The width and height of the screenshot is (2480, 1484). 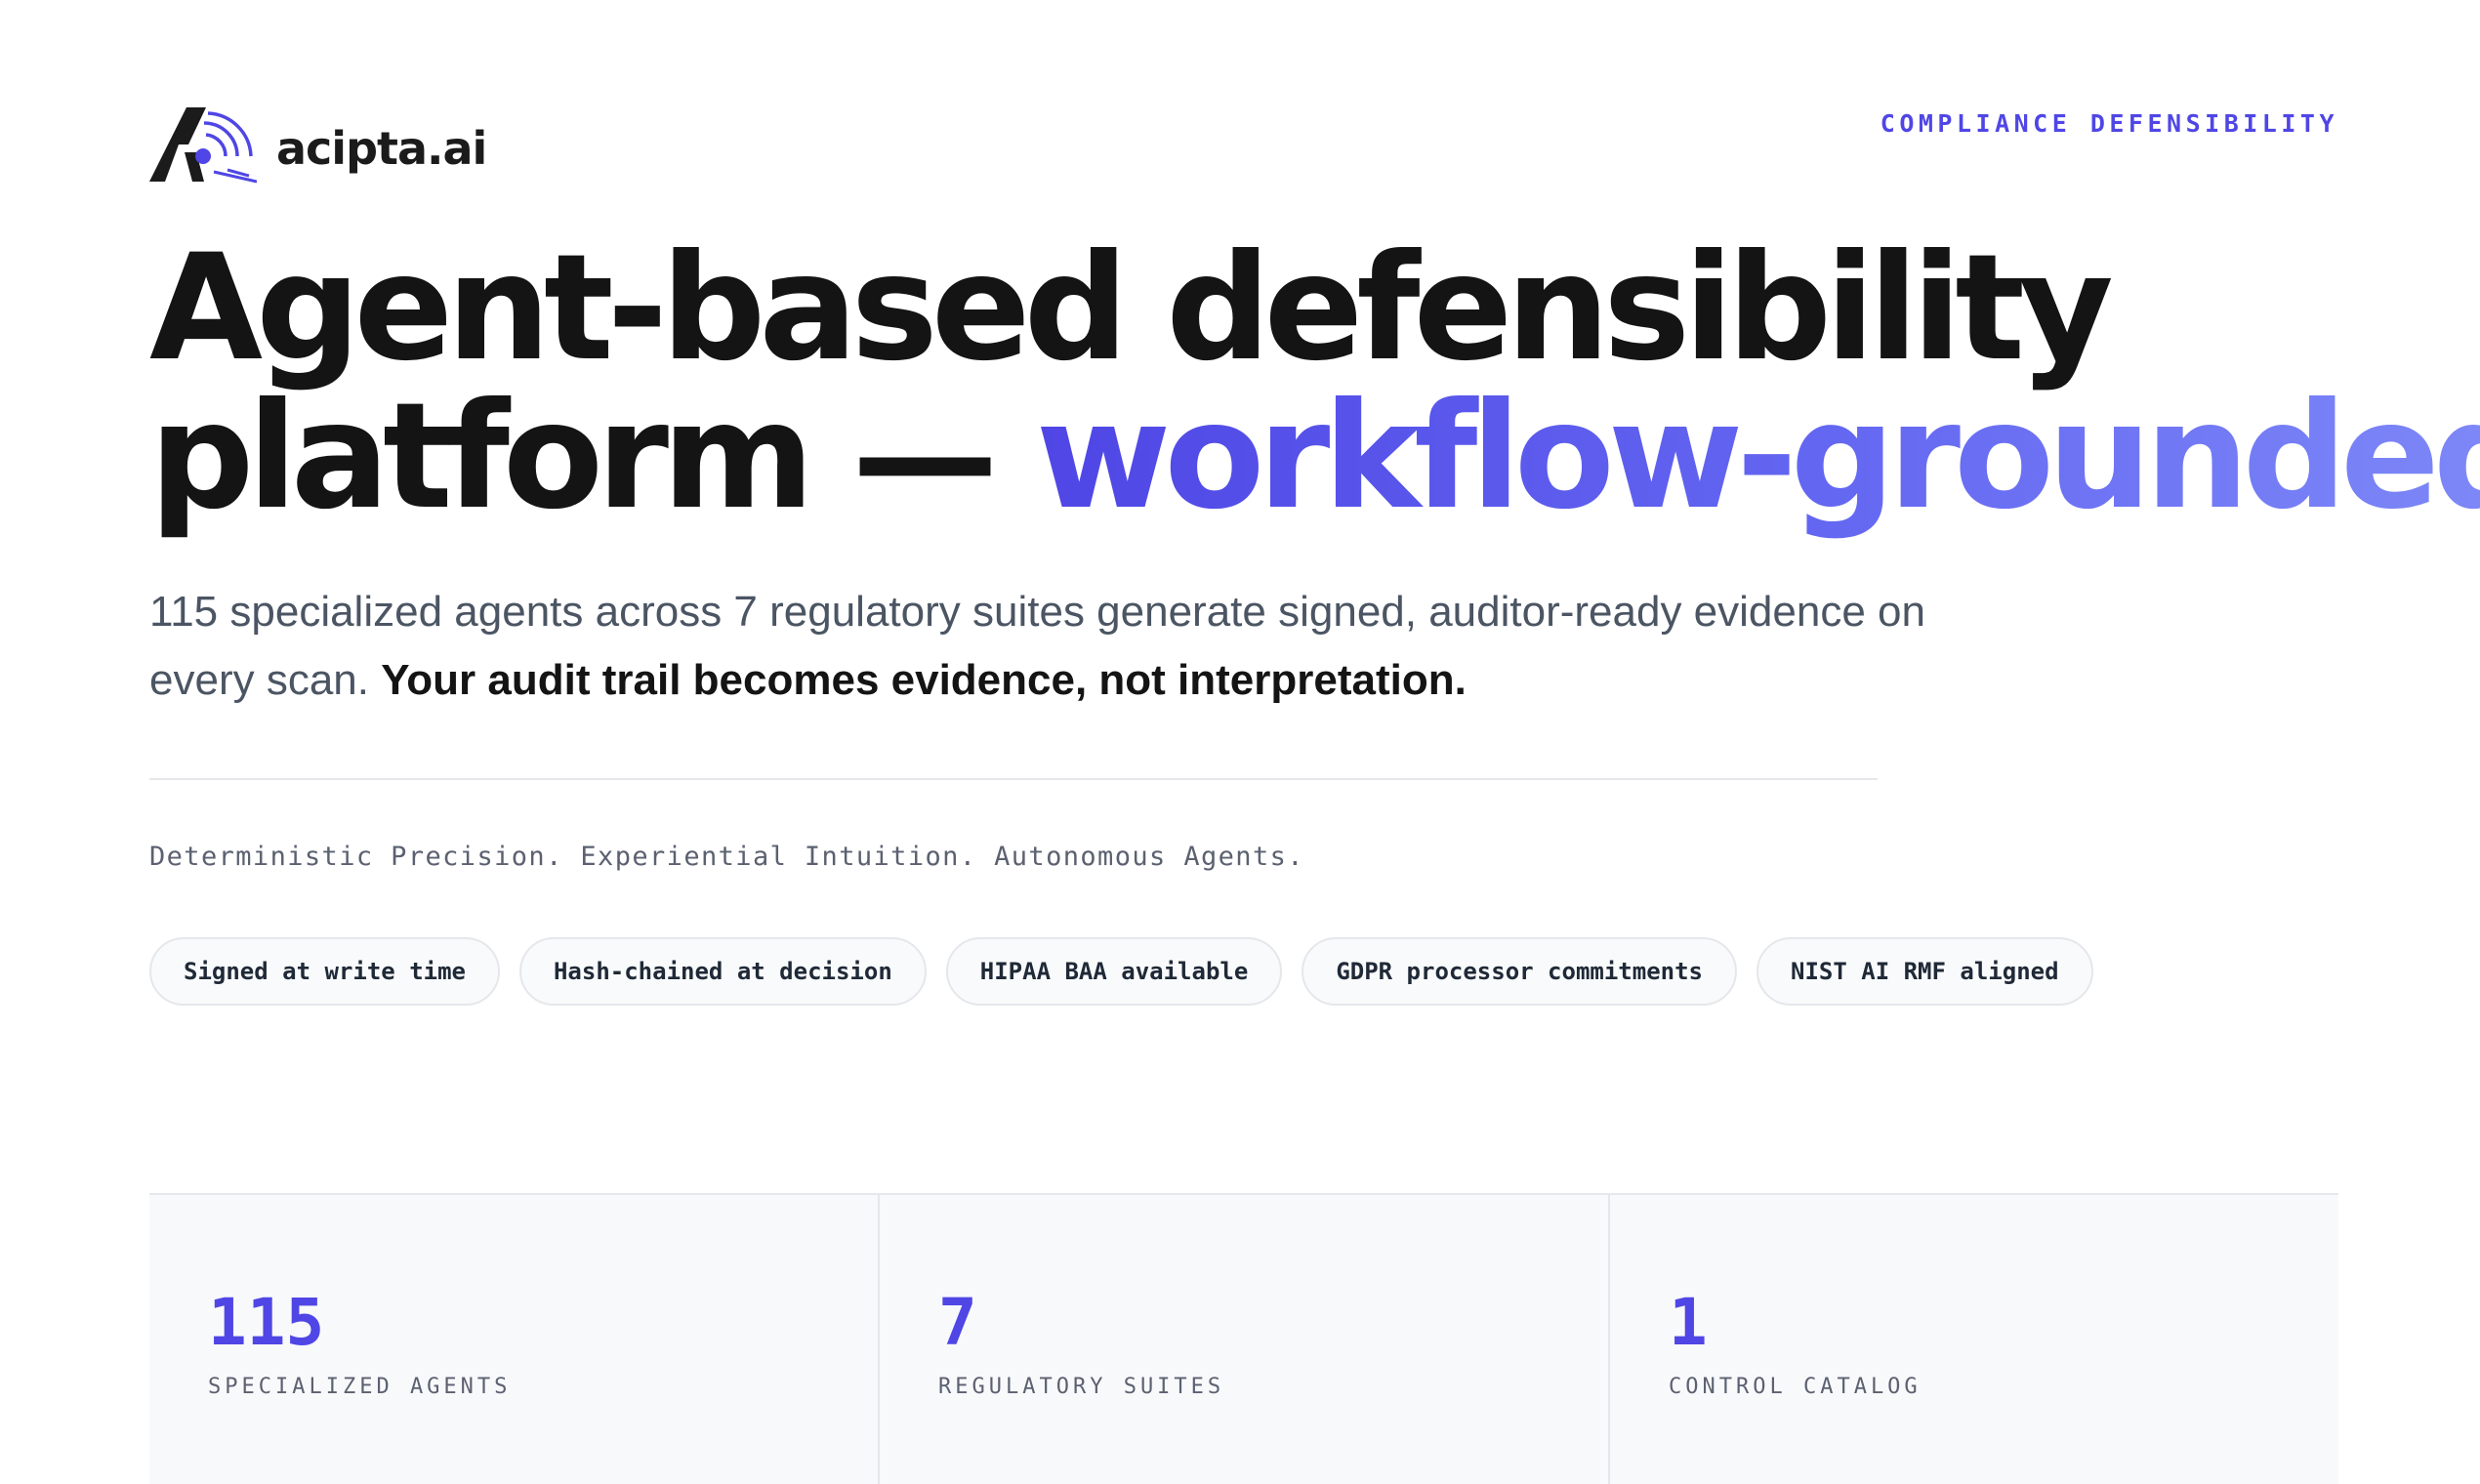 I want to click on stat-card-catalog: 1 CONTROL CATALOG, so click(x=1974, y=1340).